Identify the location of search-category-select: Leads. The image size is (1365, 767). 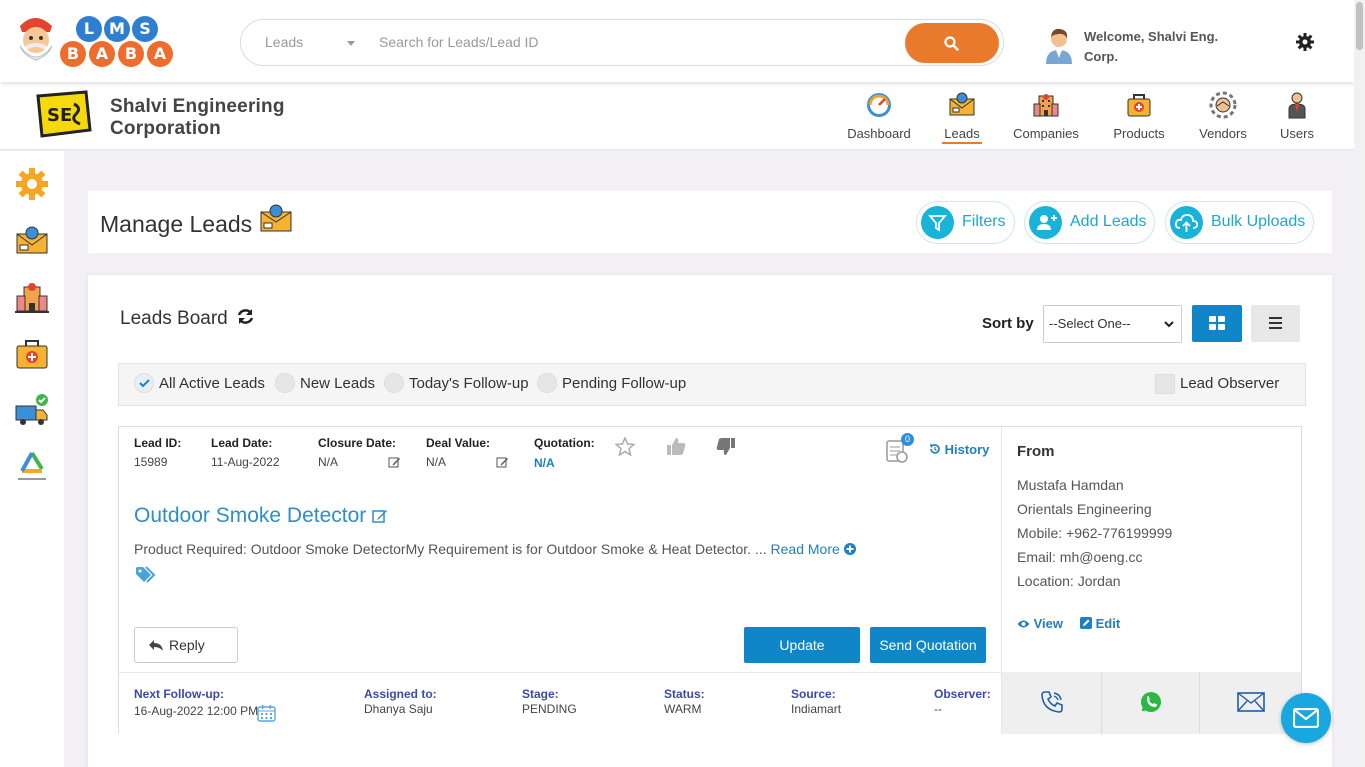
(284, 42).